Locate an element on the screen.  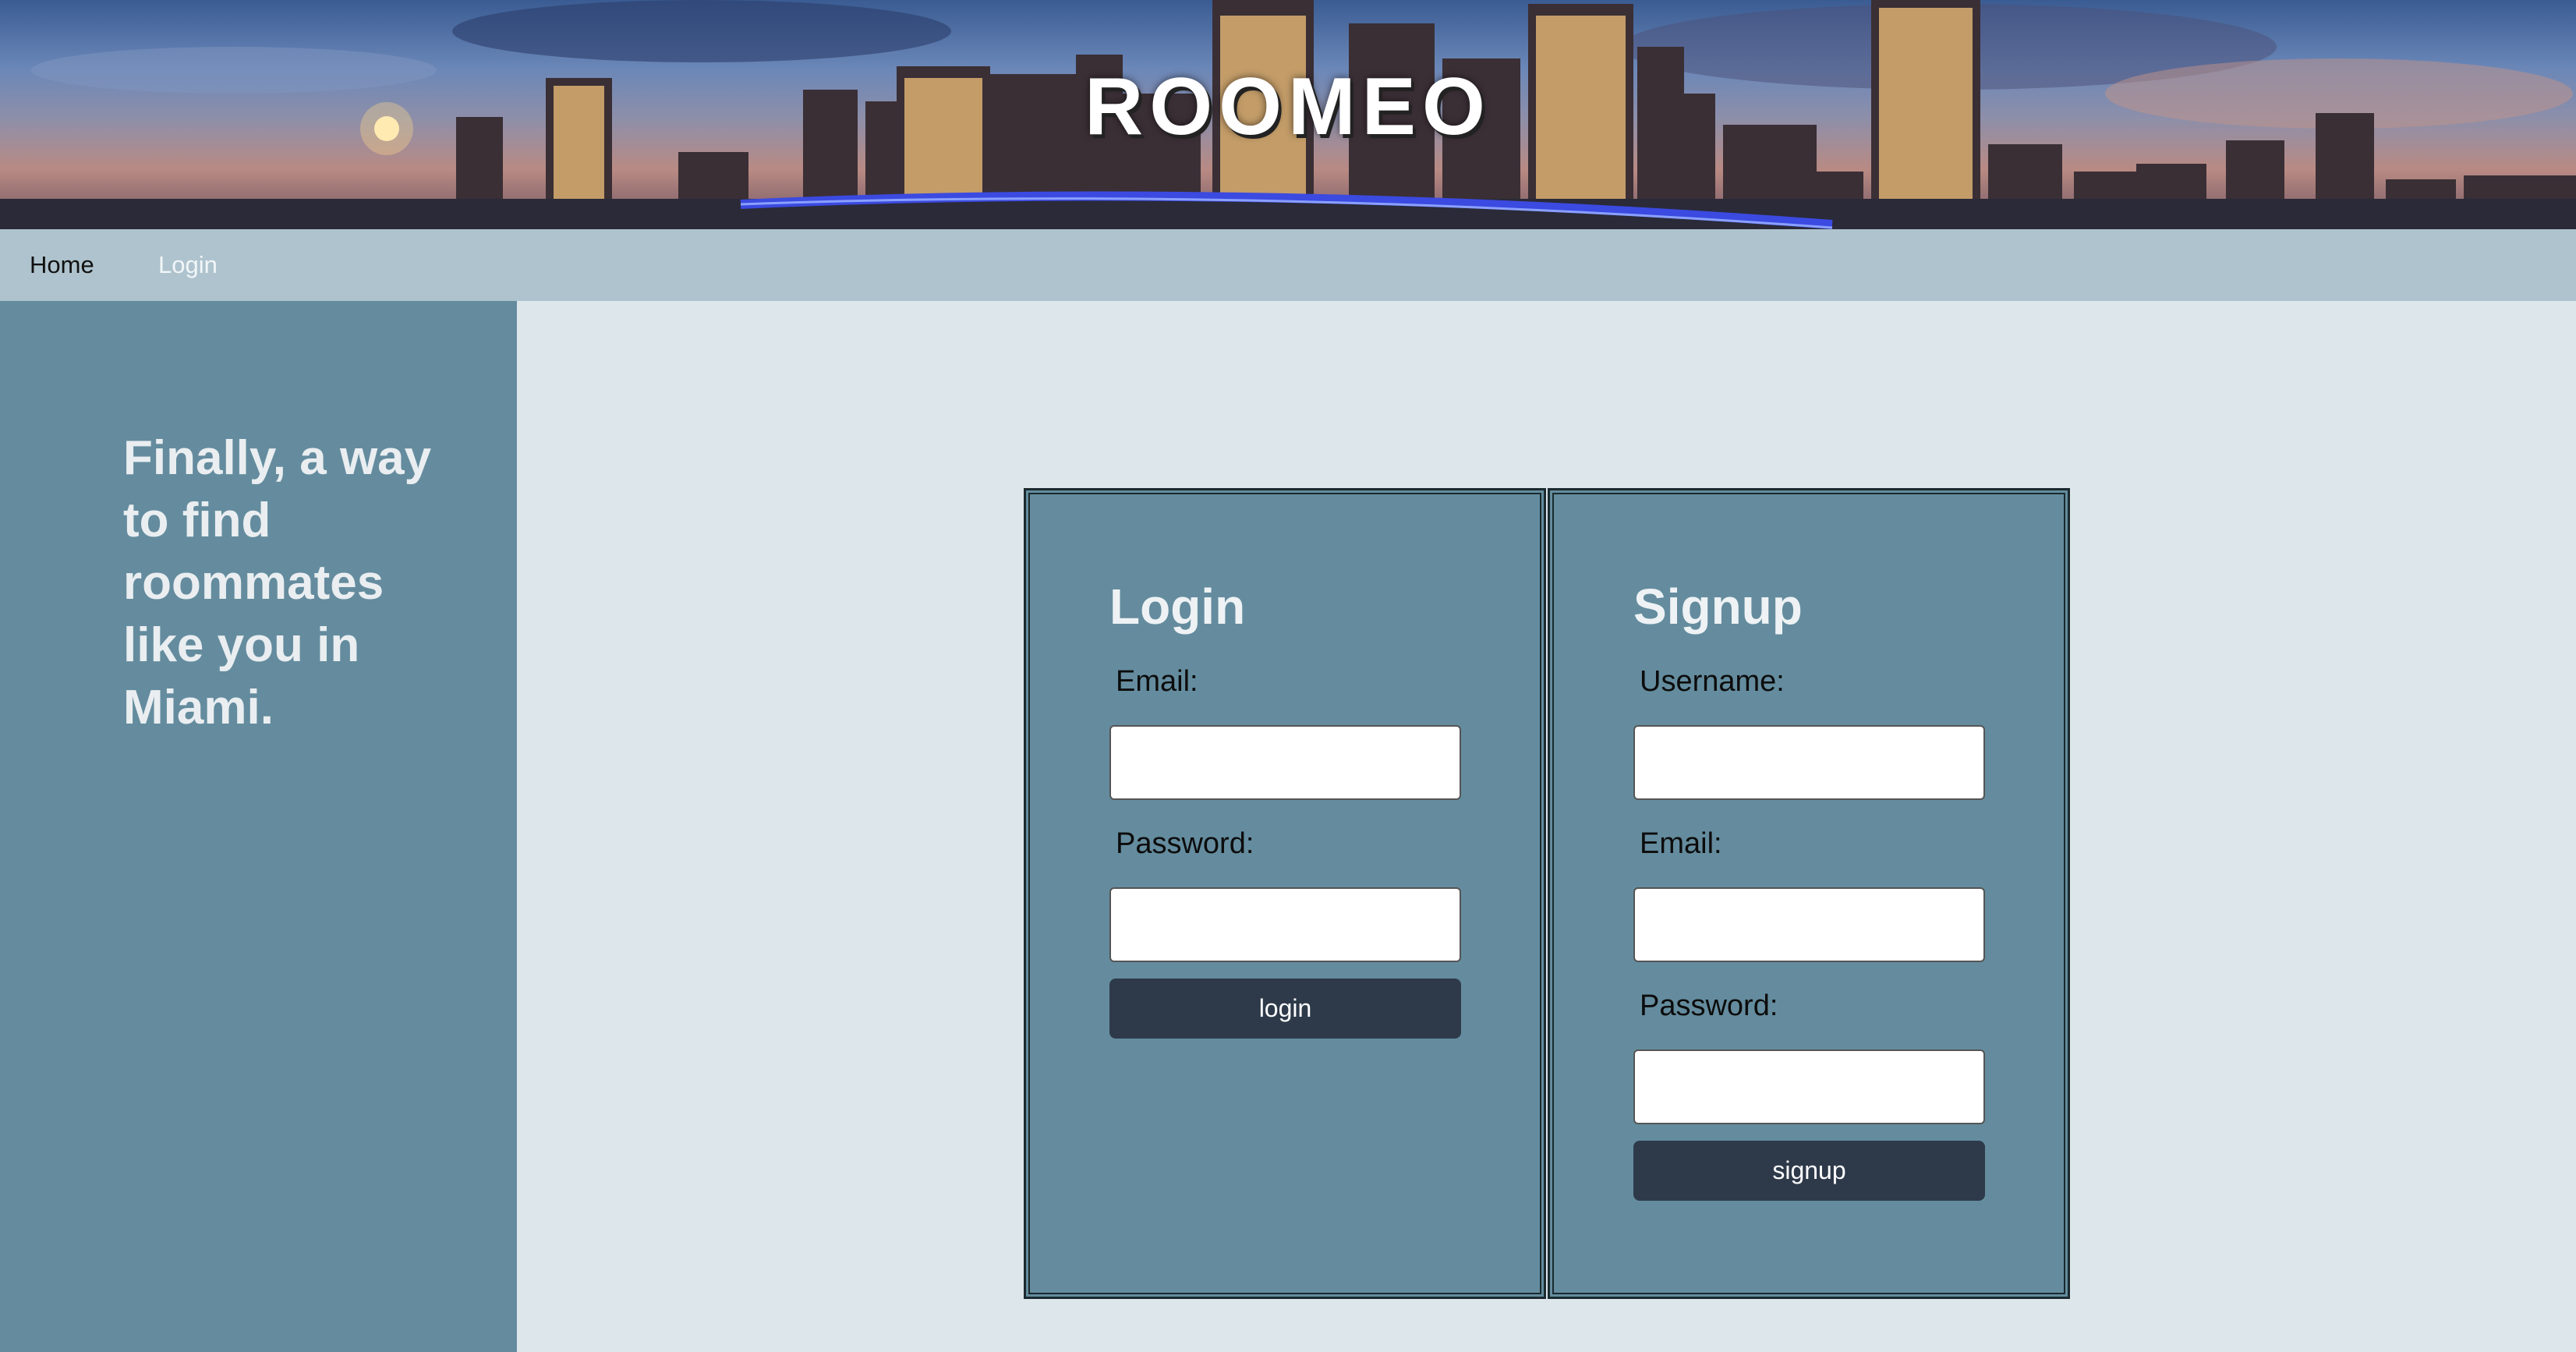
login-email-label: Email: is located at coordinates (1157, 681).